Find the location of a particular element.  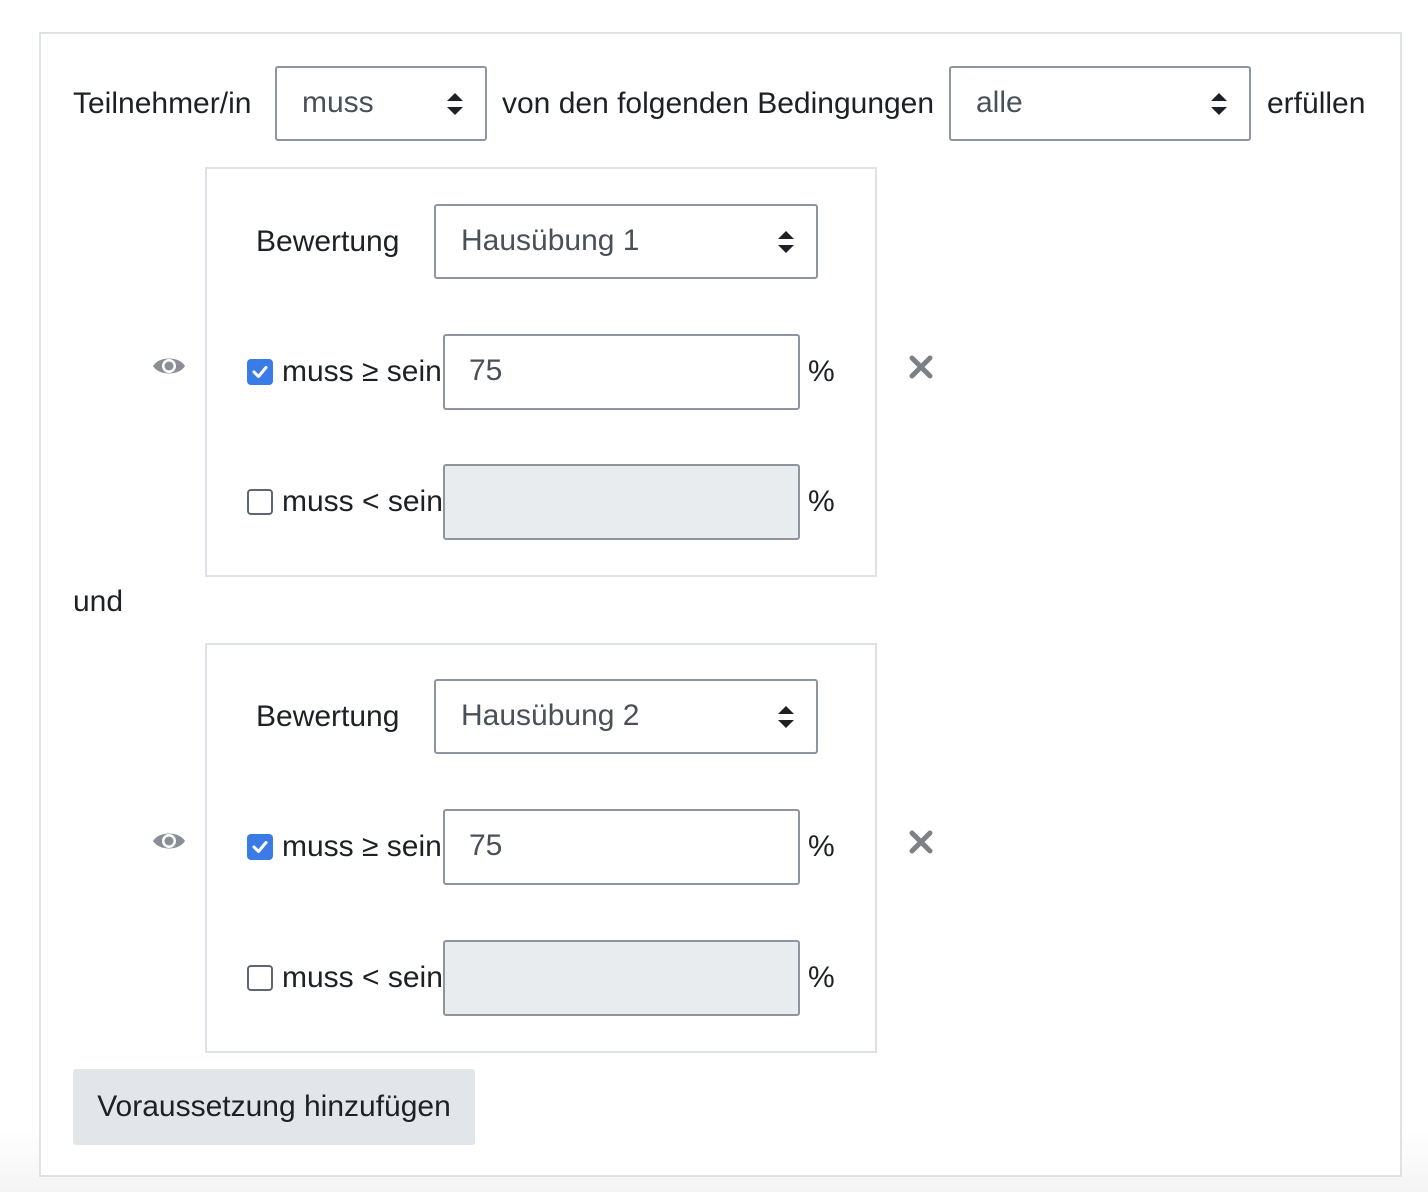

must-select-value: muss is located at coordinates (338, 102).